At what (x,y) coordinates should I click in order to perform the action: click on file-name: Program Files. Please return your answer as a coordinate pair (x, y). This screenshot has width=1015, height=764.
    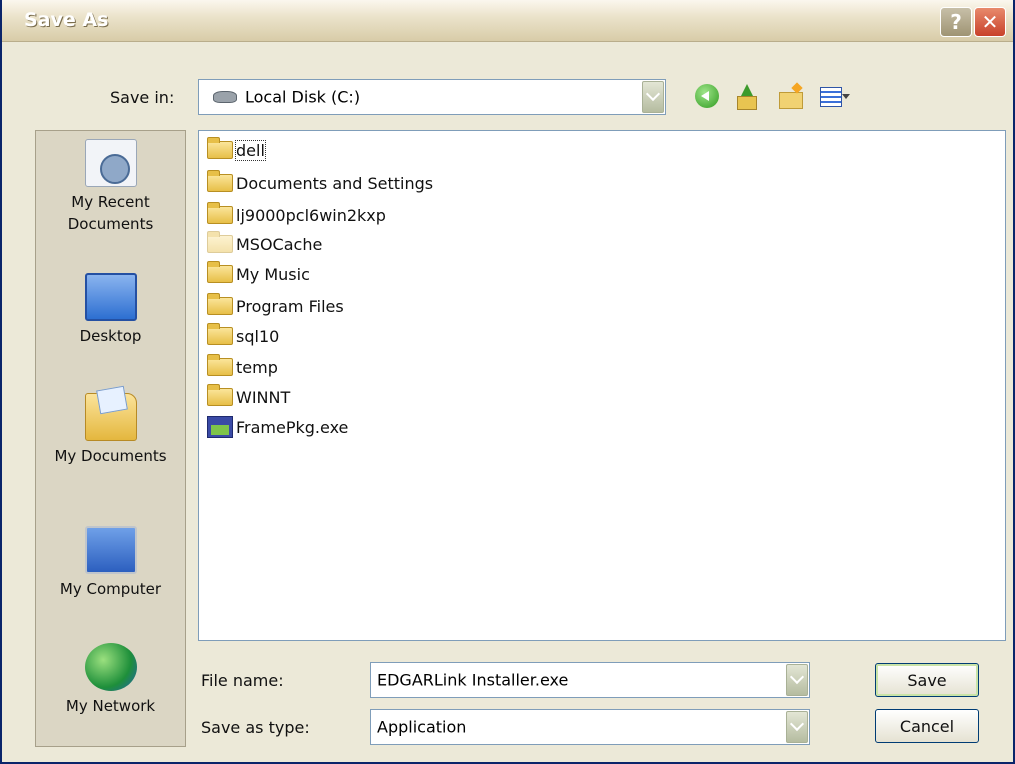
    Looking at the image, I should click on (290, 306).